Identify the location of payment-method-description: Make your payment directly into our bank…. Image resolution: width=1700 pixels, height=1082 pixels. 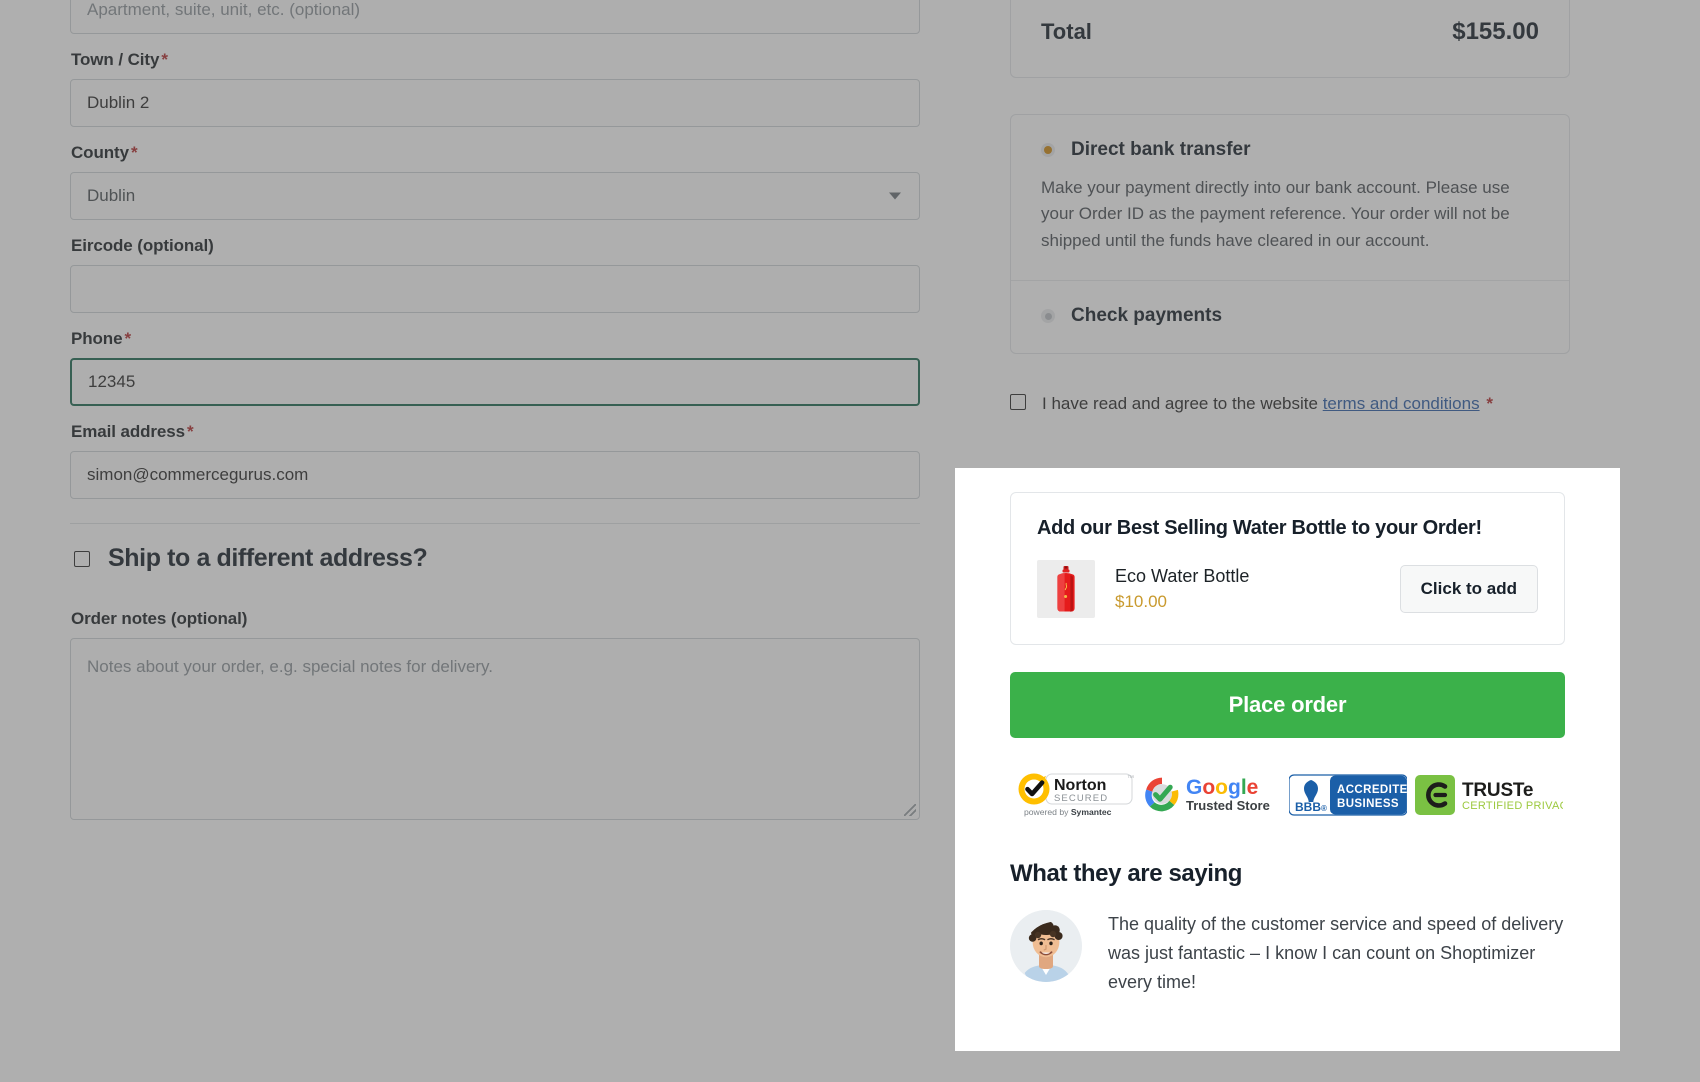
(1275, 214).